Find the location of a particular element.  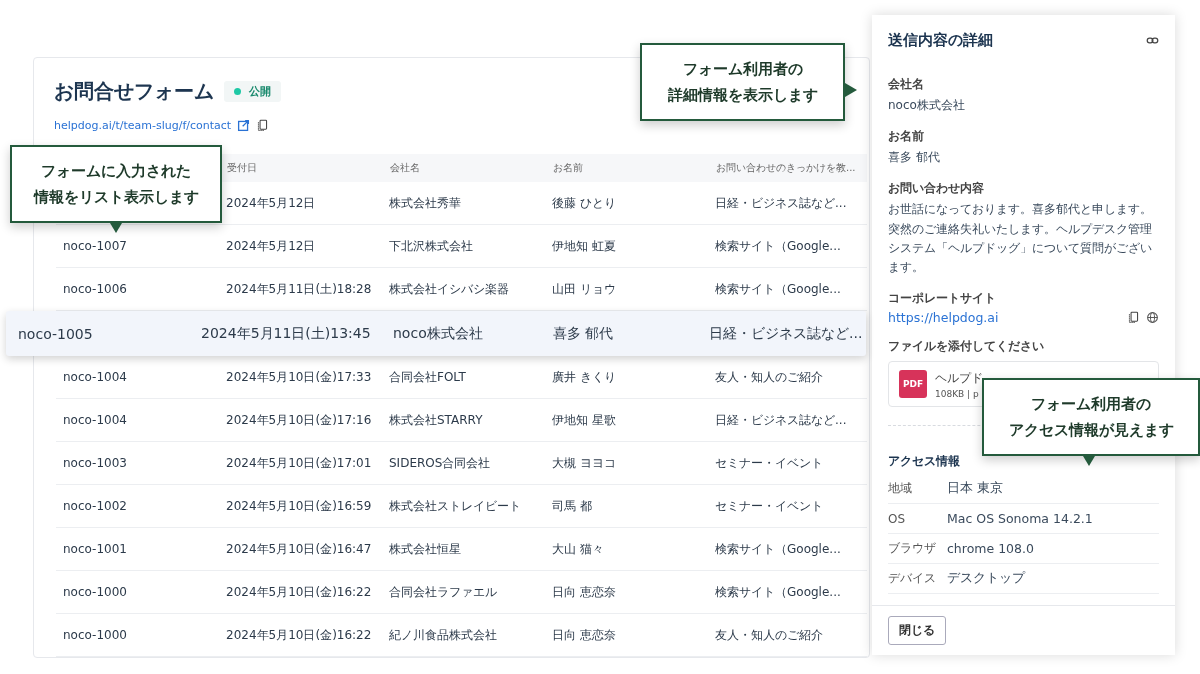

table-cell-text: 2024年5月10日(金)17:01 is located at coordinates (299, 463).